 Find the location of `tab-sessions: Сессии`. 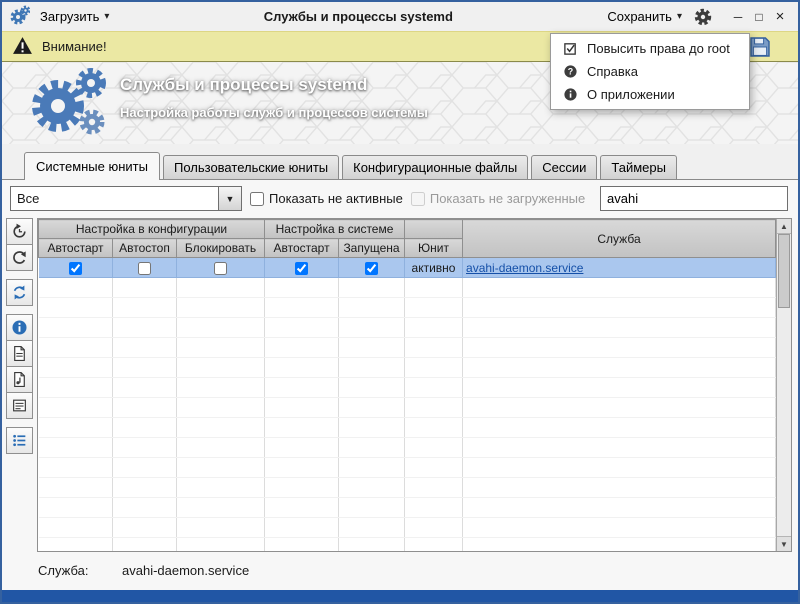

tab-sessions: Сессии is located at coordinates (564, 167).